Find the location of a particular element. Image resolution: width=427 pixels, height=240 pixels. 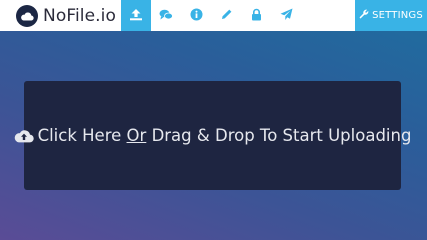

lock-icon is located at coordinates (256, 15).